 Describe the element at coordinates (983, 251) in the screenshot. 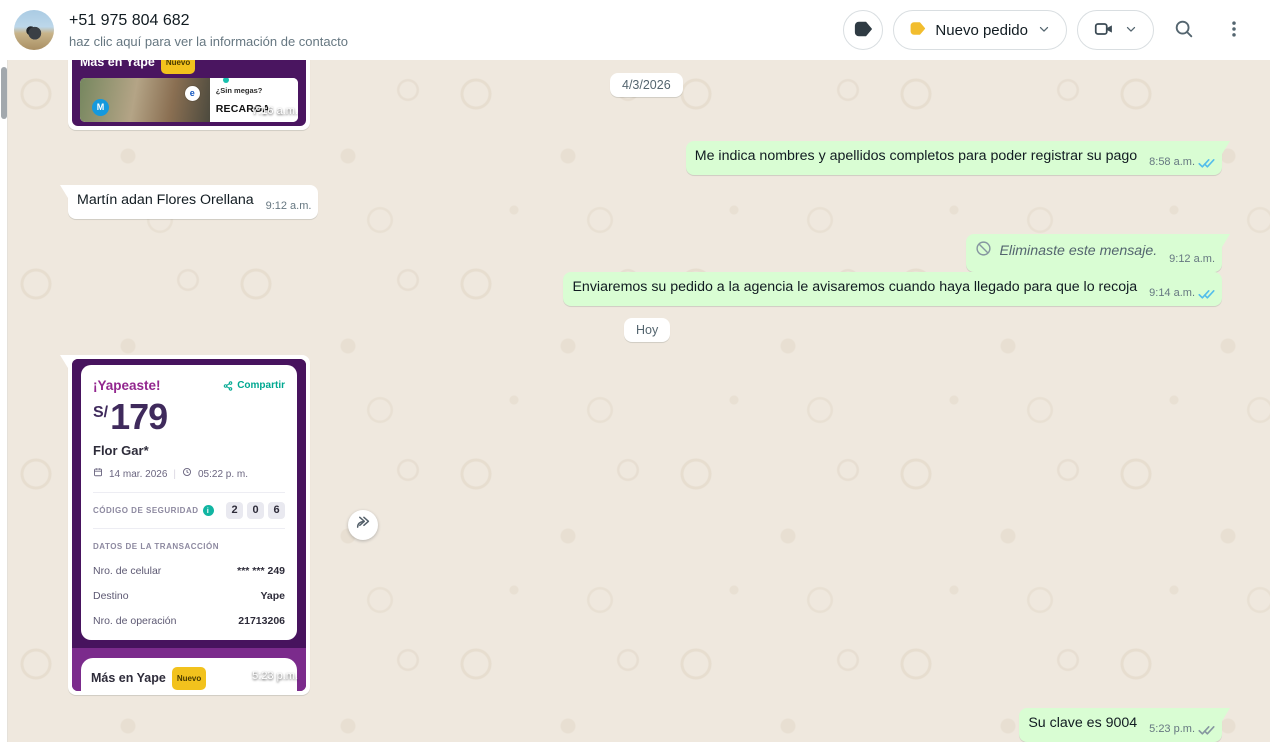

I see `prohibited-icon` at that location.